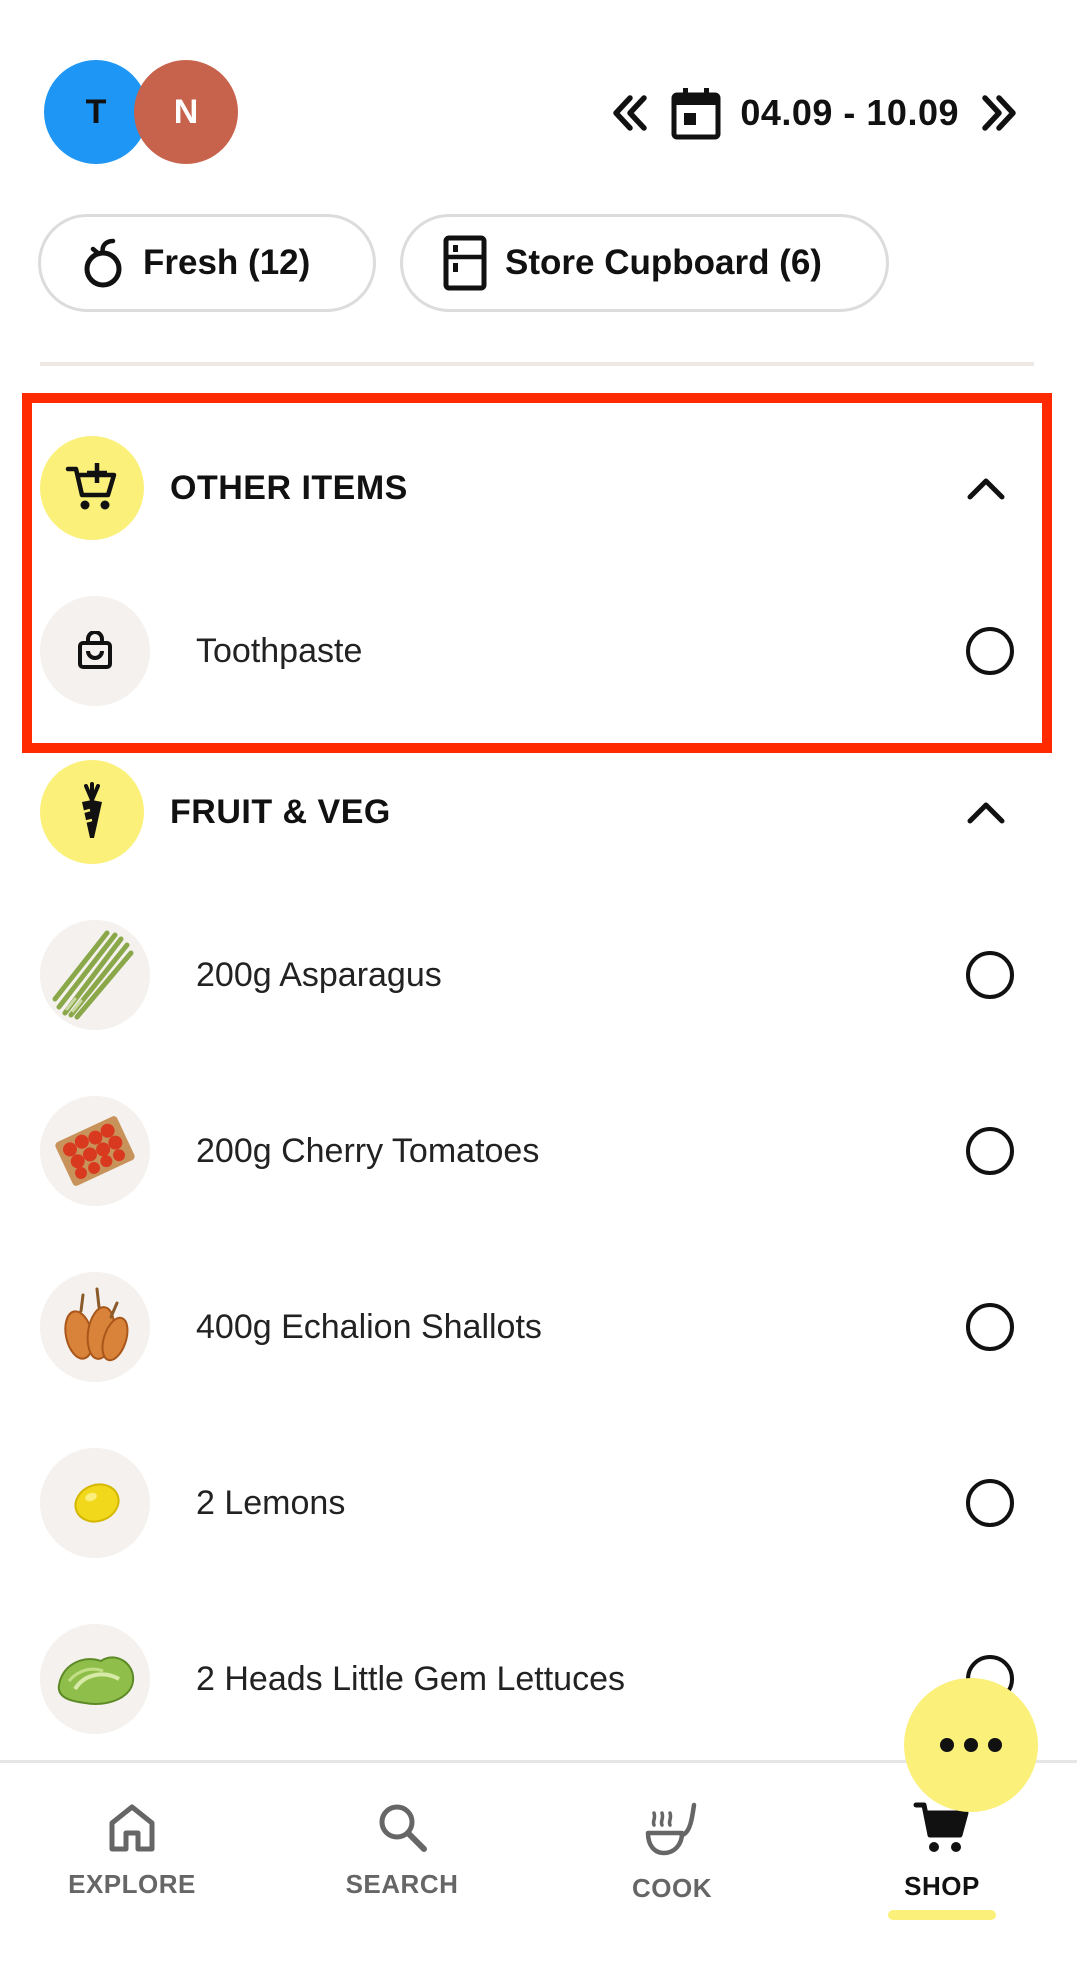  Describe the element at coordinates (411, 1678) in the screenshot. I see `item-label: 2 Heads Little Gem Lettuces` at that location.